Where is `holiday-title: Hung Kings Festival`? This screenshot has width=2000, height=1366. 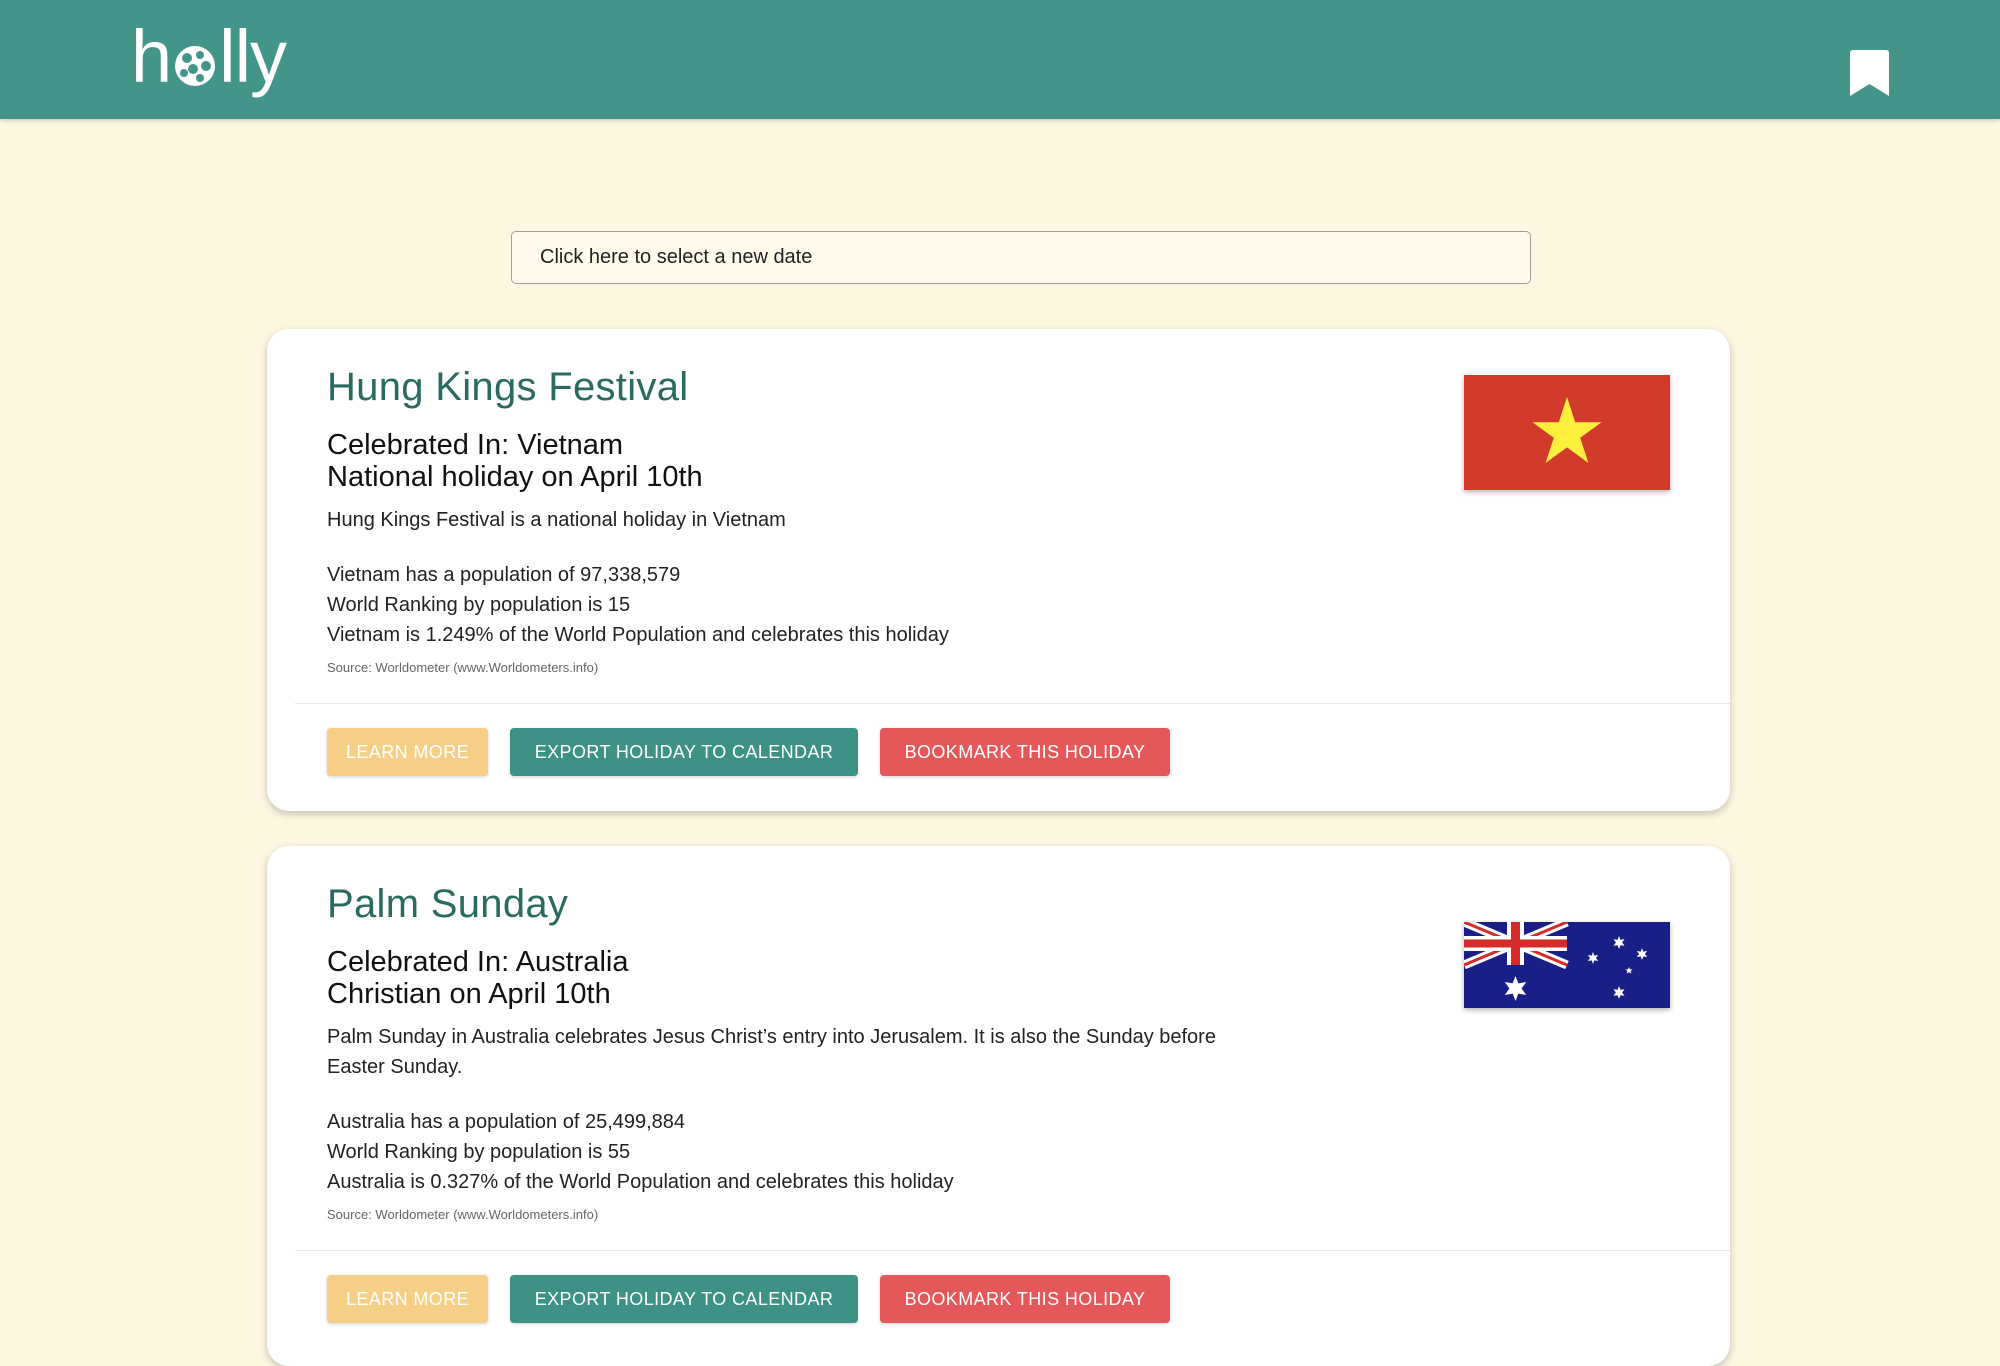
holiday-title: Hung Kings Festival is located at coordinates (508, 387).